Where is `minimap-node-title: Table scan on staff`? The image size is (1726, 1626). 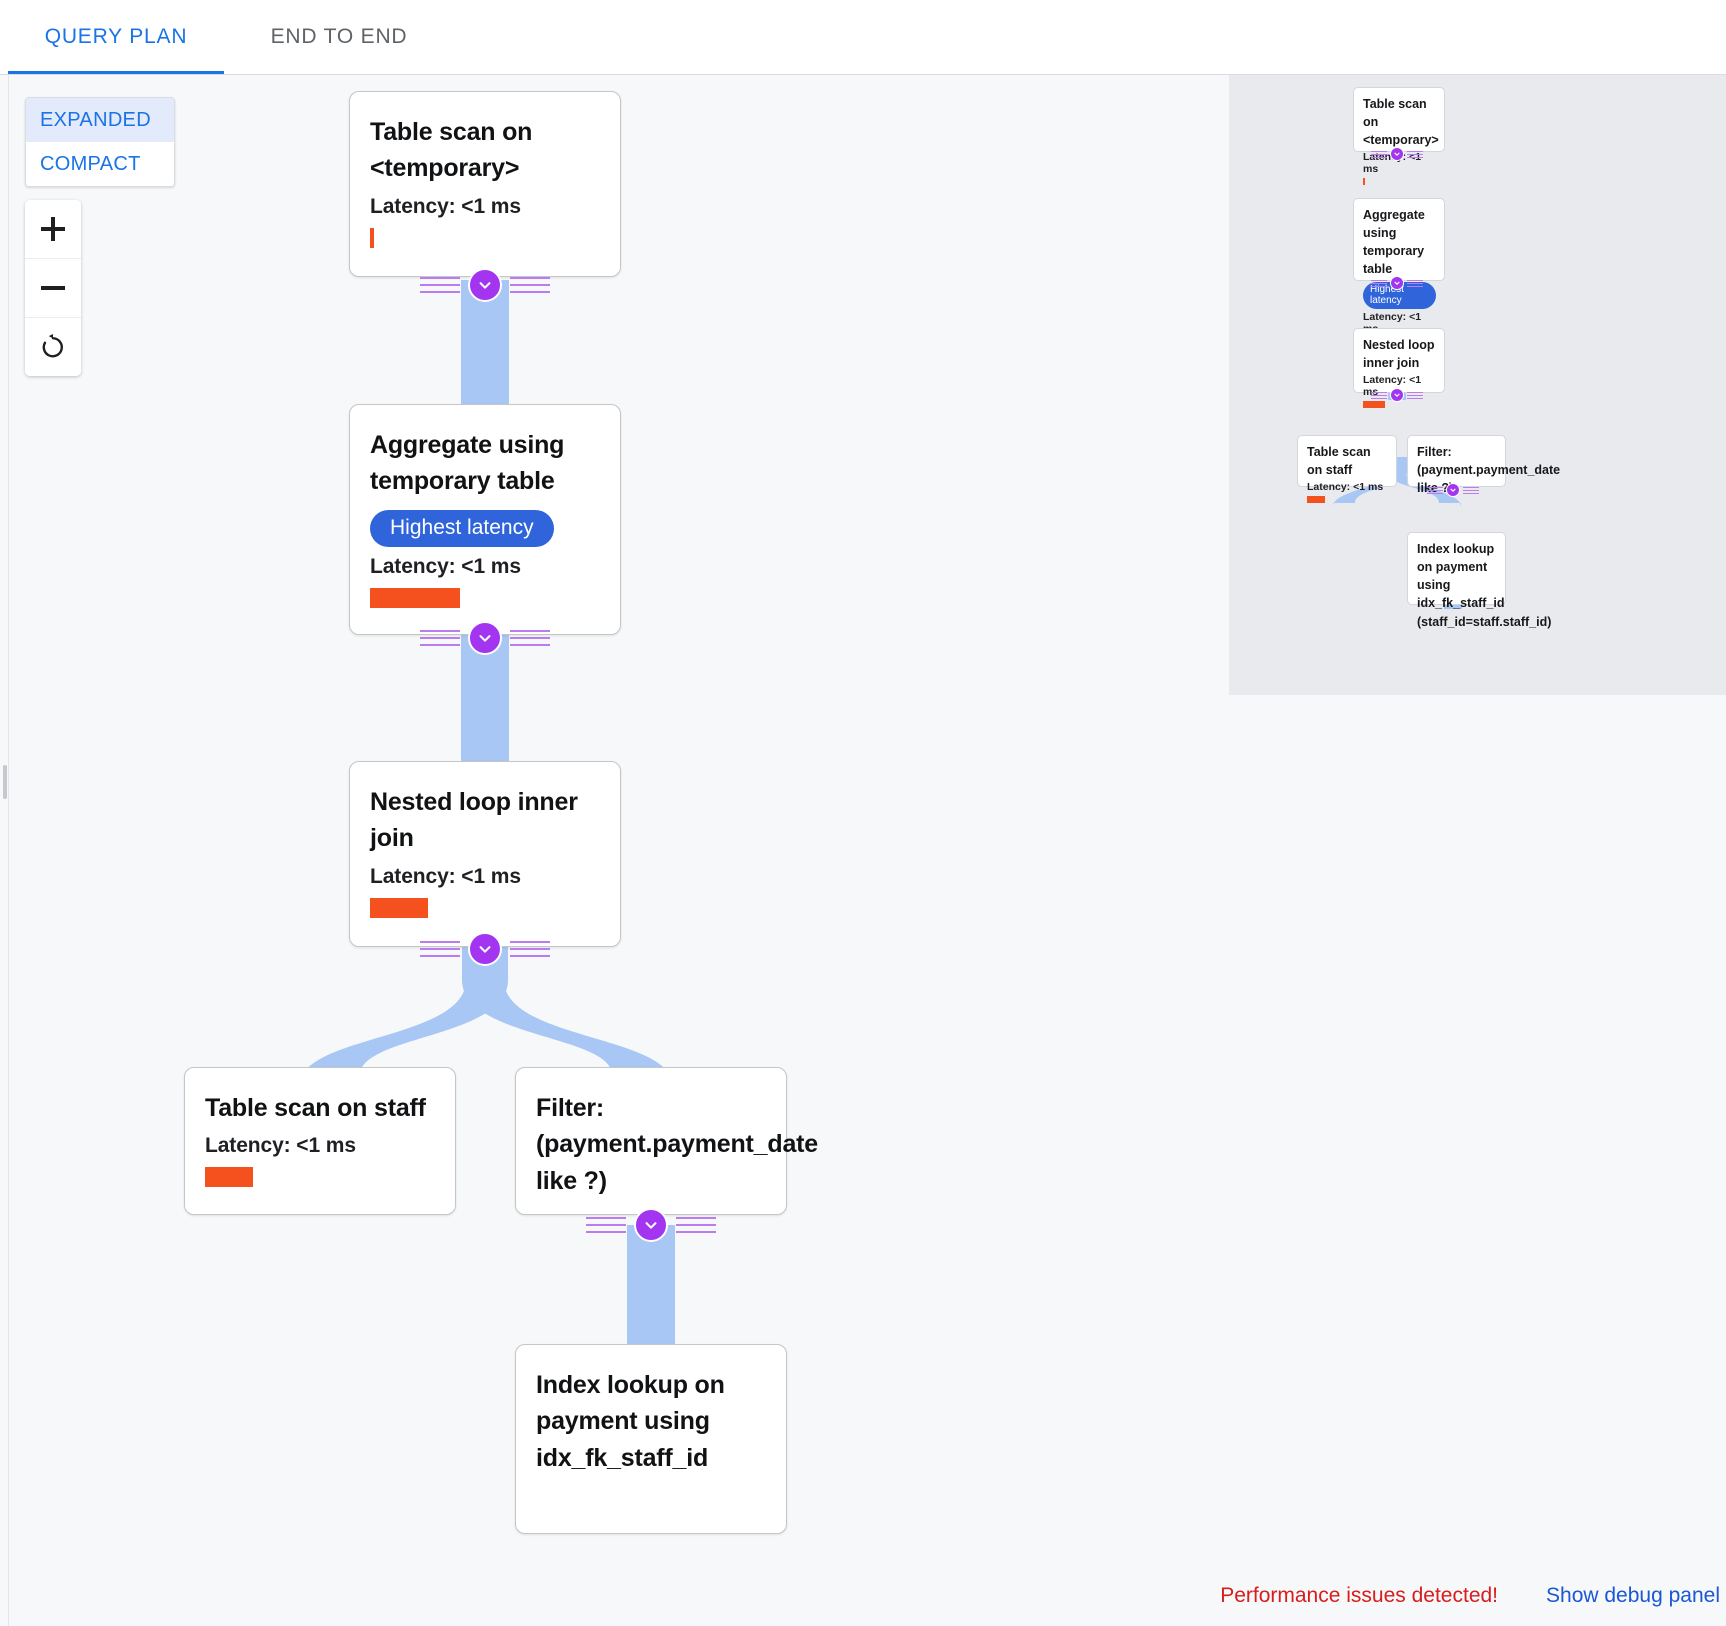 minimap-node-title: Table scan on staff is located at coordinates (1339, 461).